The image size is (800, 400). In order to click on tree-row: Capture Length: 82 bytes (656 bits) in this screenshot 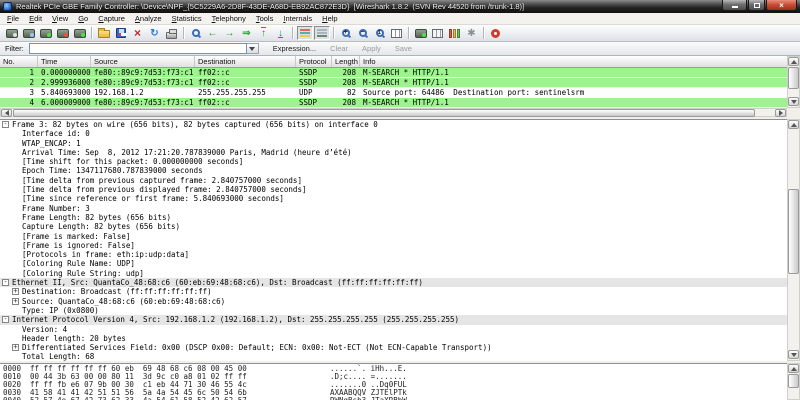, I will do `click(393, 226)`.